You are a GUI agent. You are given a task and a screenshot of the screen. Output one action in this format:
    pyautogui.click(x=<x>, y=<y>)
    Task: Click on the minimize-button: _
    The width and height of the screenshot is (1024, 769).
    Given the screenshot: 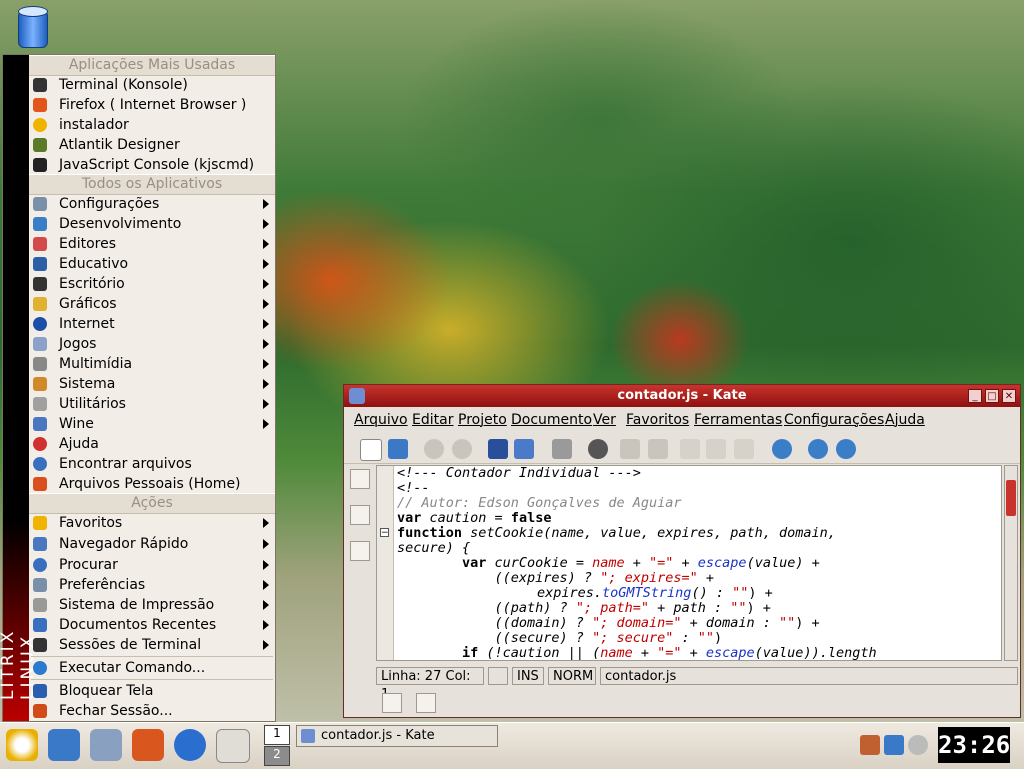 What is the action you would take?
    pyautogui.click(x=975, y=396)
    